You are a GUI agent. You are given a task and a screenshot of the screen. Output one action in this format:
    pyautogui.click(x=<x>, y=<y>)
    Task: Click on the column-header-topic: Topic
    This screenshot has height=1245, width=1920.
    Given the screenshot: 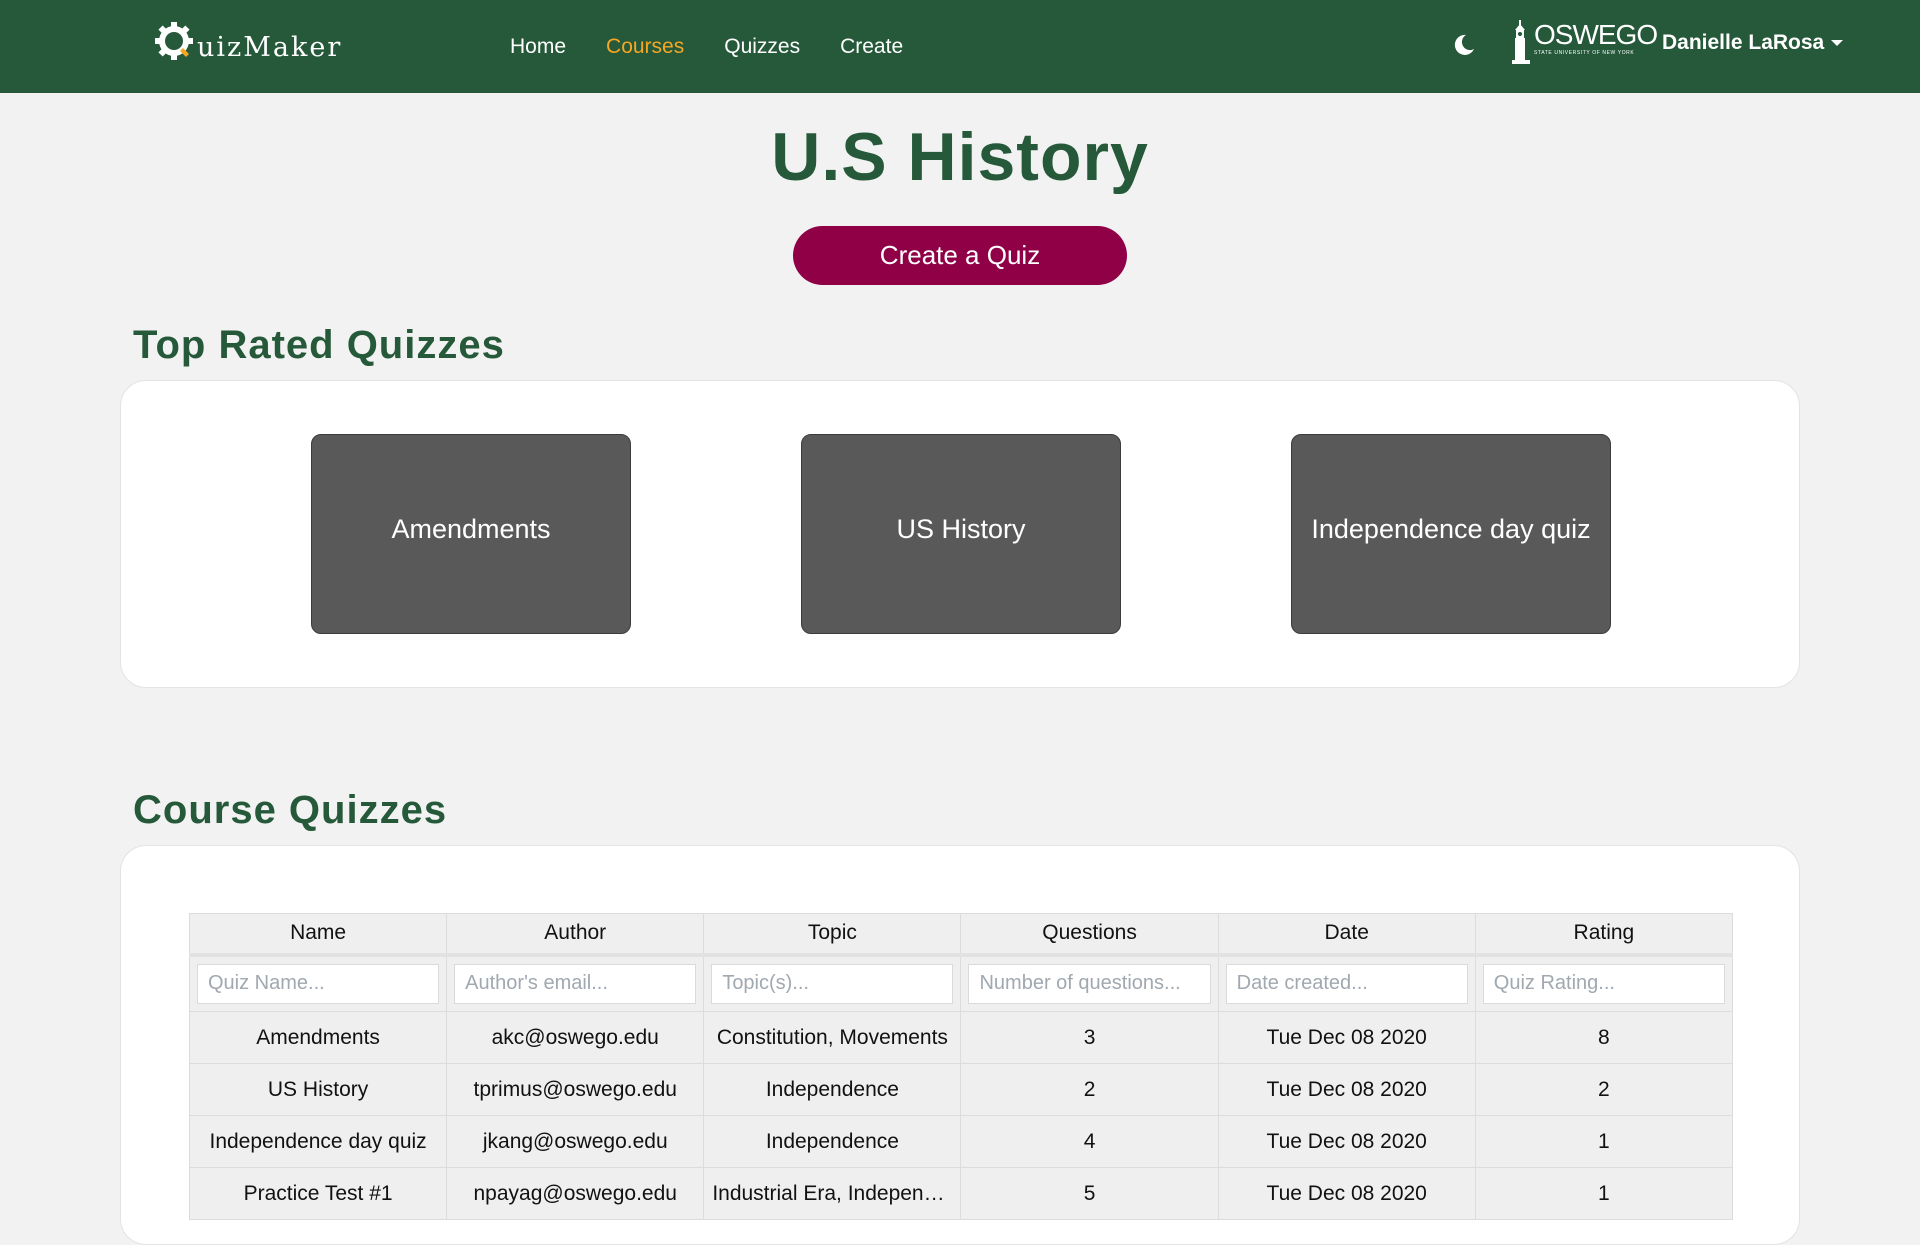 What is the action you would take?
    pyautogui.click(x=832, y=934)
    